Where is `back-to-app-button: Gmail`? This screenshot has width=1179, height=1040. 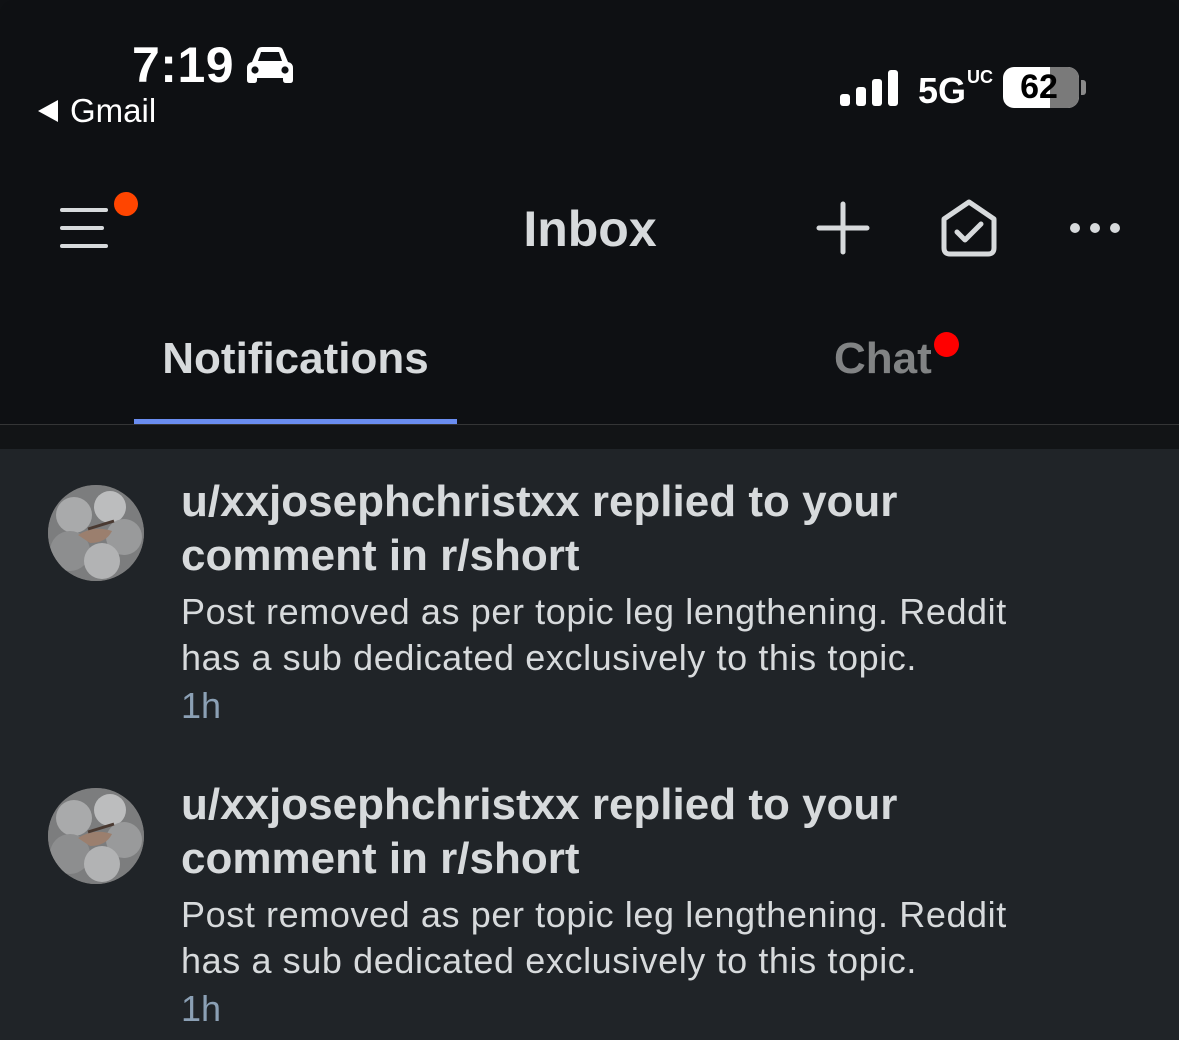 back-to-app-button: Gmail is located at coordinates (97, 111).